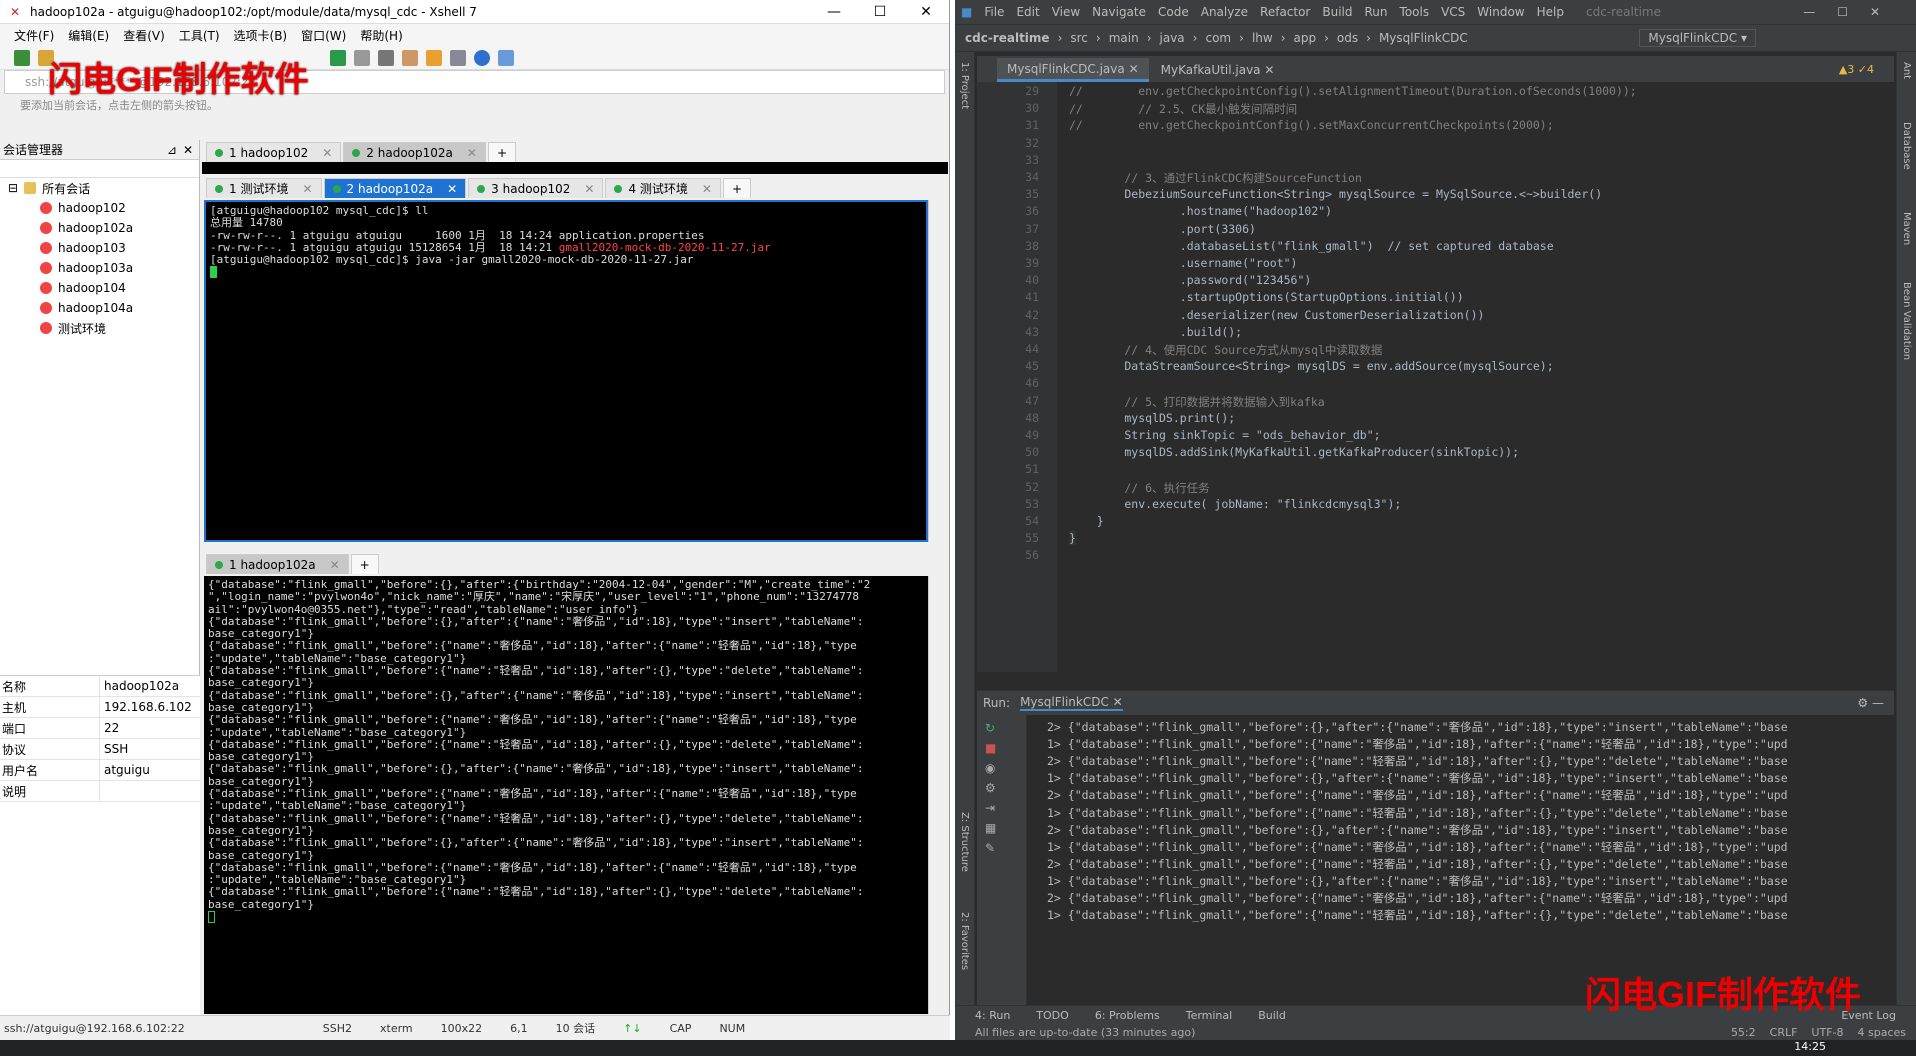  I want to click on crumb: java, so click(1172, 38).